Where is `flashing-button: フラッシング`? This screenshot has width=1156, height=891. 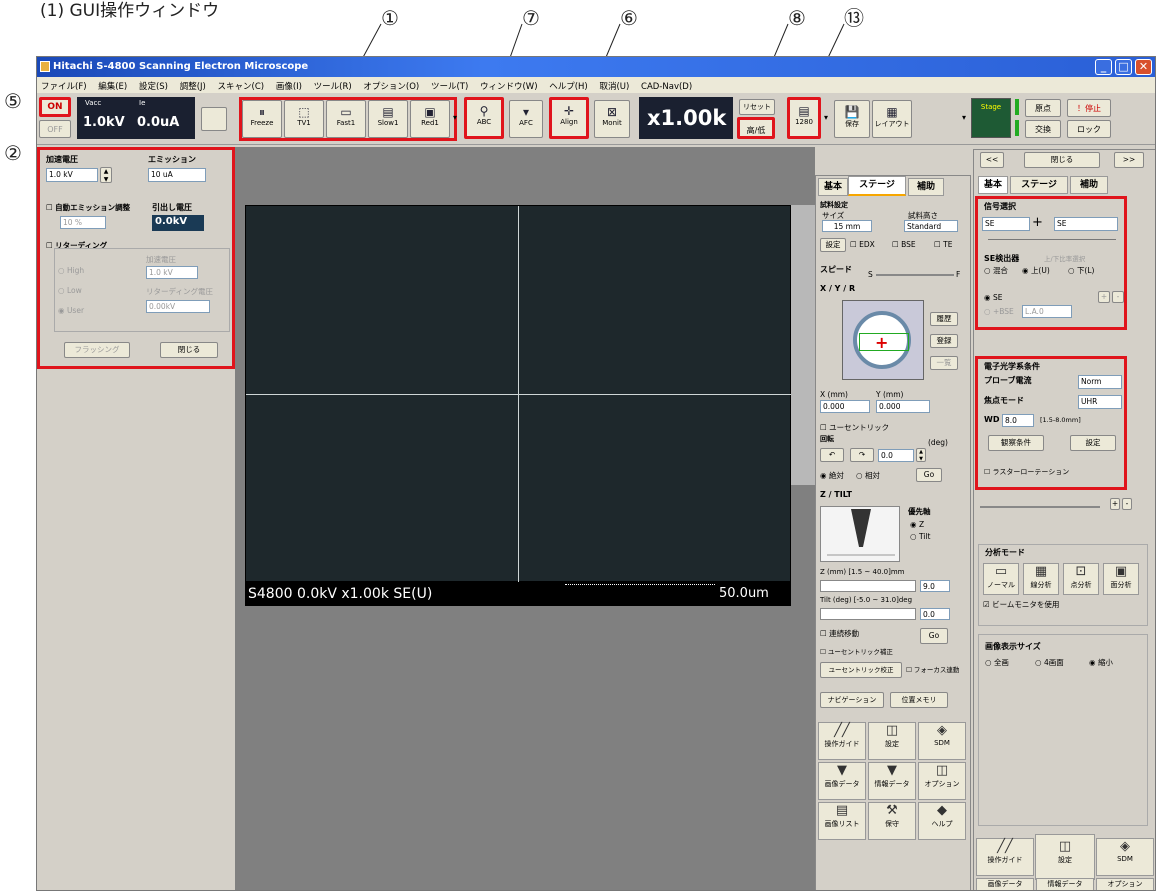
flashing-button: フラッシング is located at coordinates (97, 350).